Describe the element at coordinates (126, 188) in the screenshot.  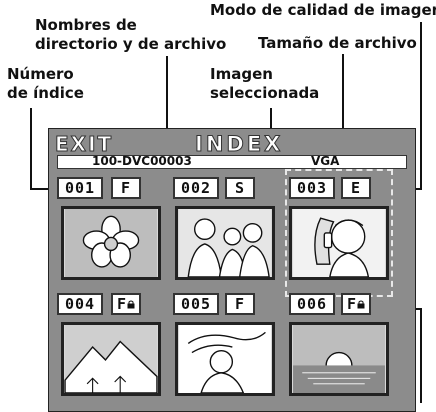
I see `quality-mode-1: F` at that location.